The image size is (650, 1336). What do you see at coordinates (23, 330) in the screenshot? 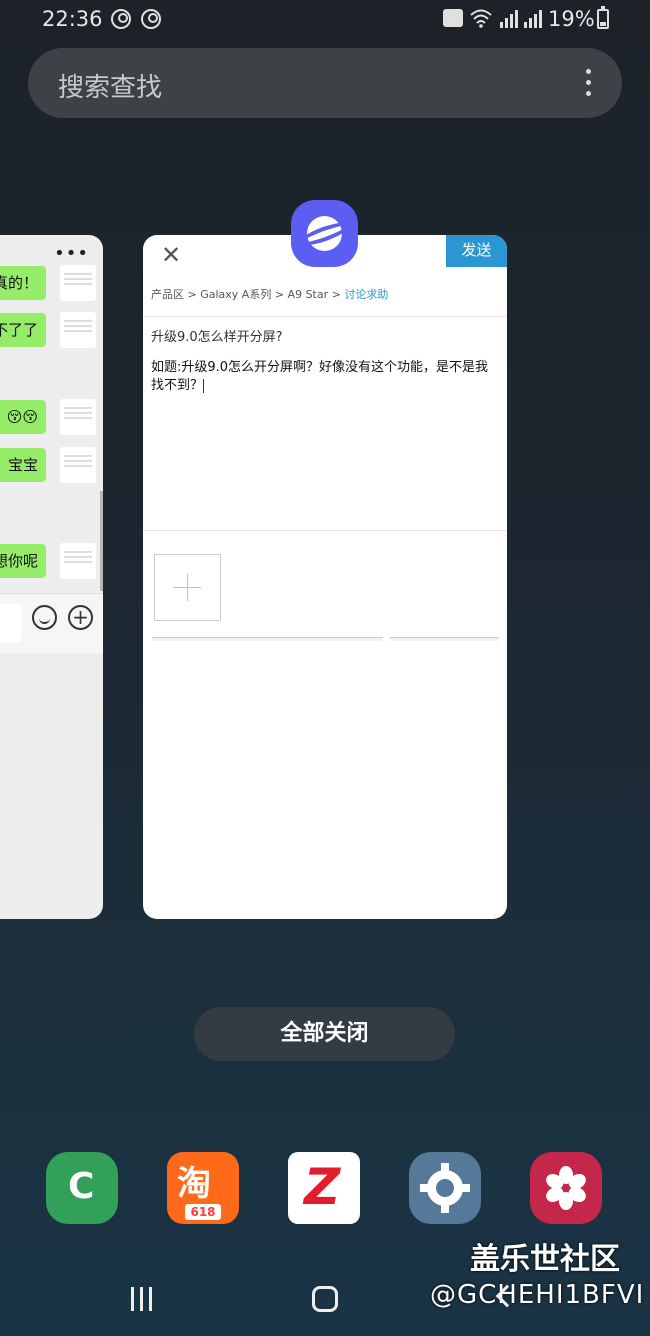
I see `chat-bubble: 不了了` at bounding box center [23, 330].